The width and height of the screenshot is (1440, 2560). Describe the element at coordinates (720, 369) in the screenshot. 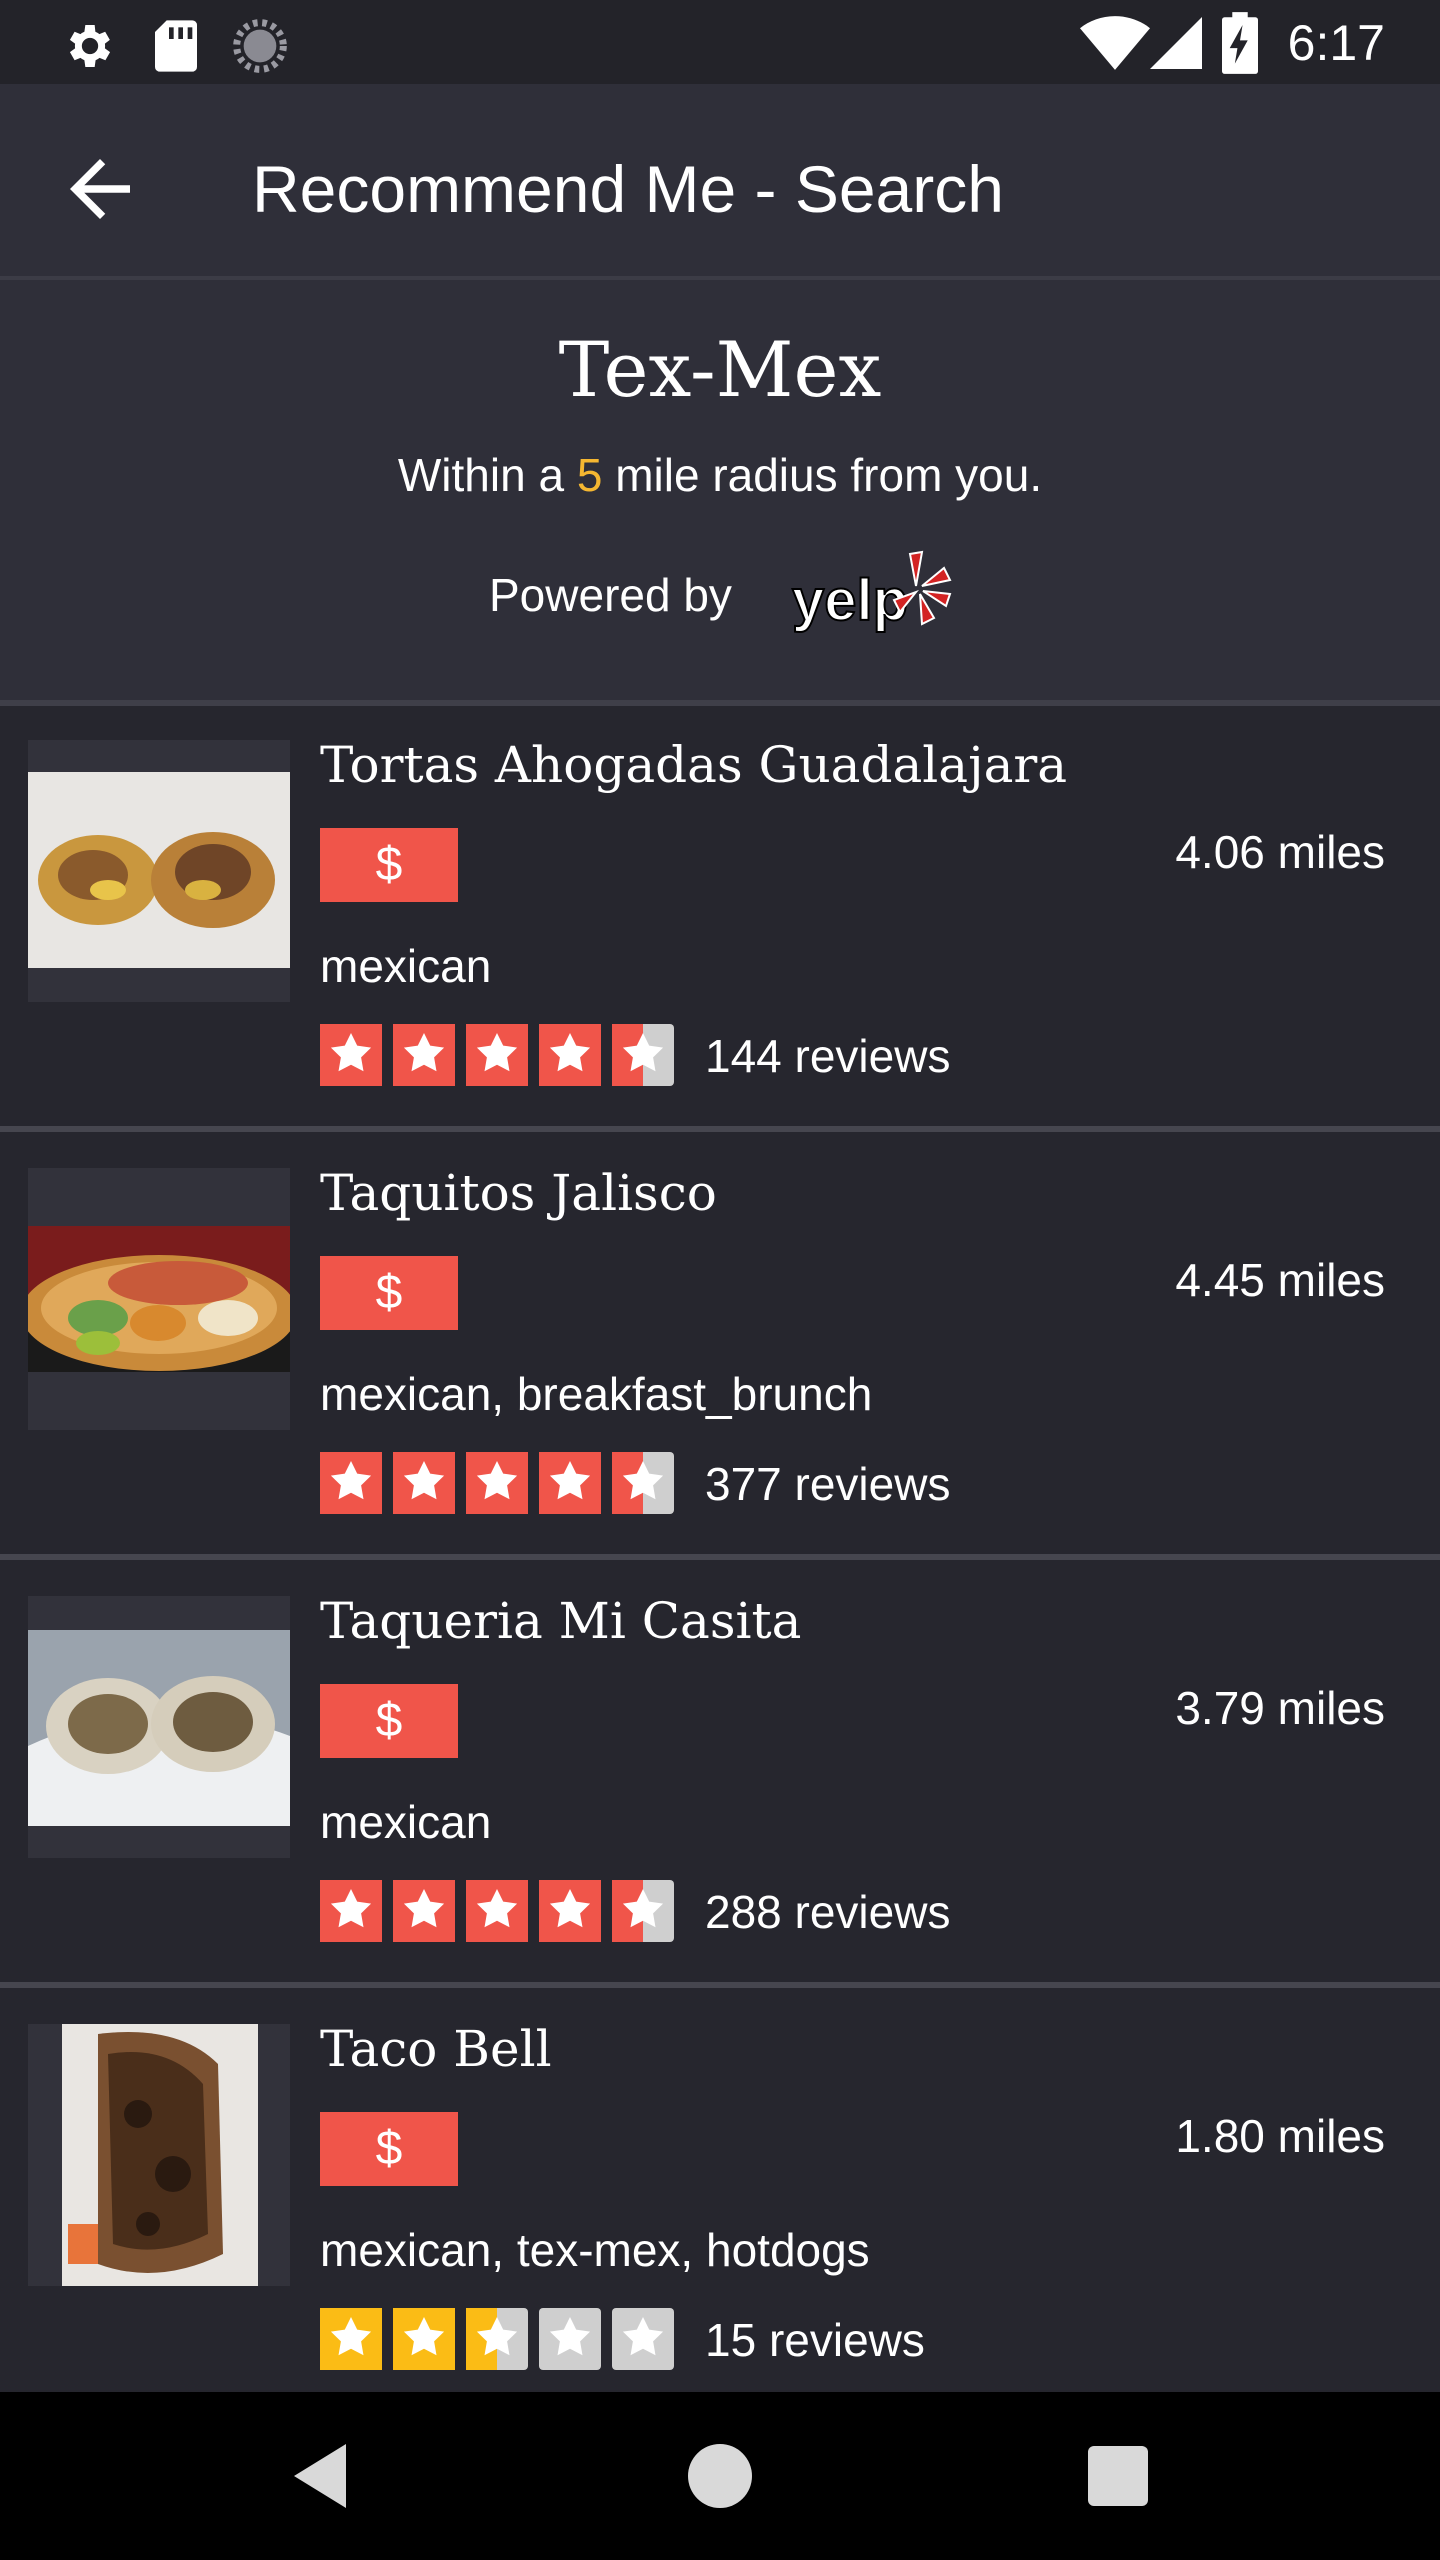

I see `cuisine-title: Tex-Mex` at that location.